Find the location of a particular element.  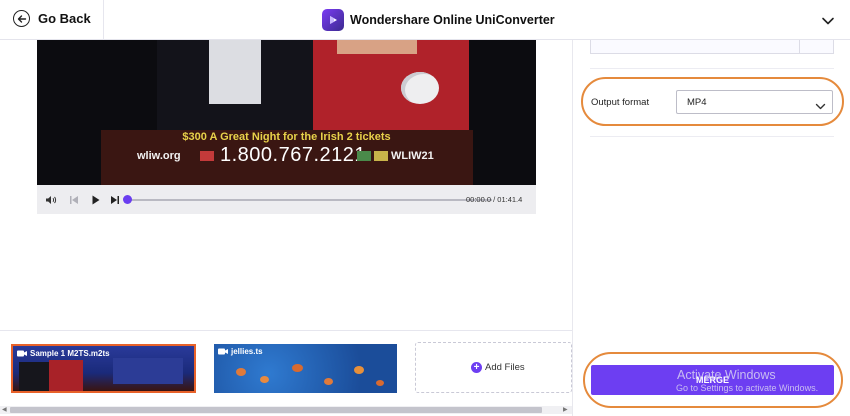

video-station: WLIW21 is located at coordinates (412, 156).